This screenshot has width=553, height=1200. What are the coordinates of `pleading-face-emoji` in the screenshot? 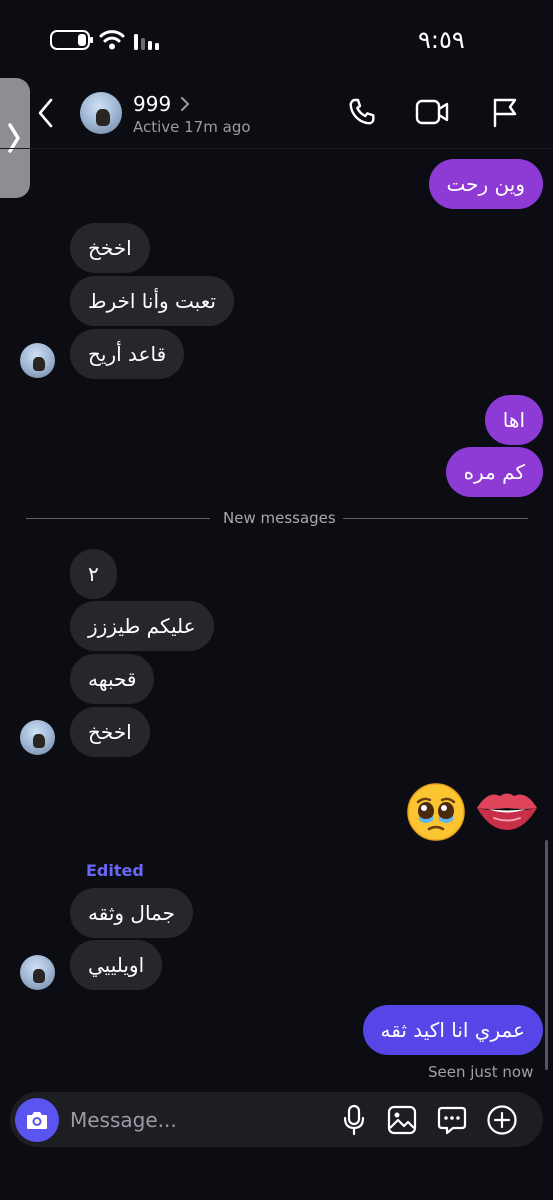 It's located at (436, 812).